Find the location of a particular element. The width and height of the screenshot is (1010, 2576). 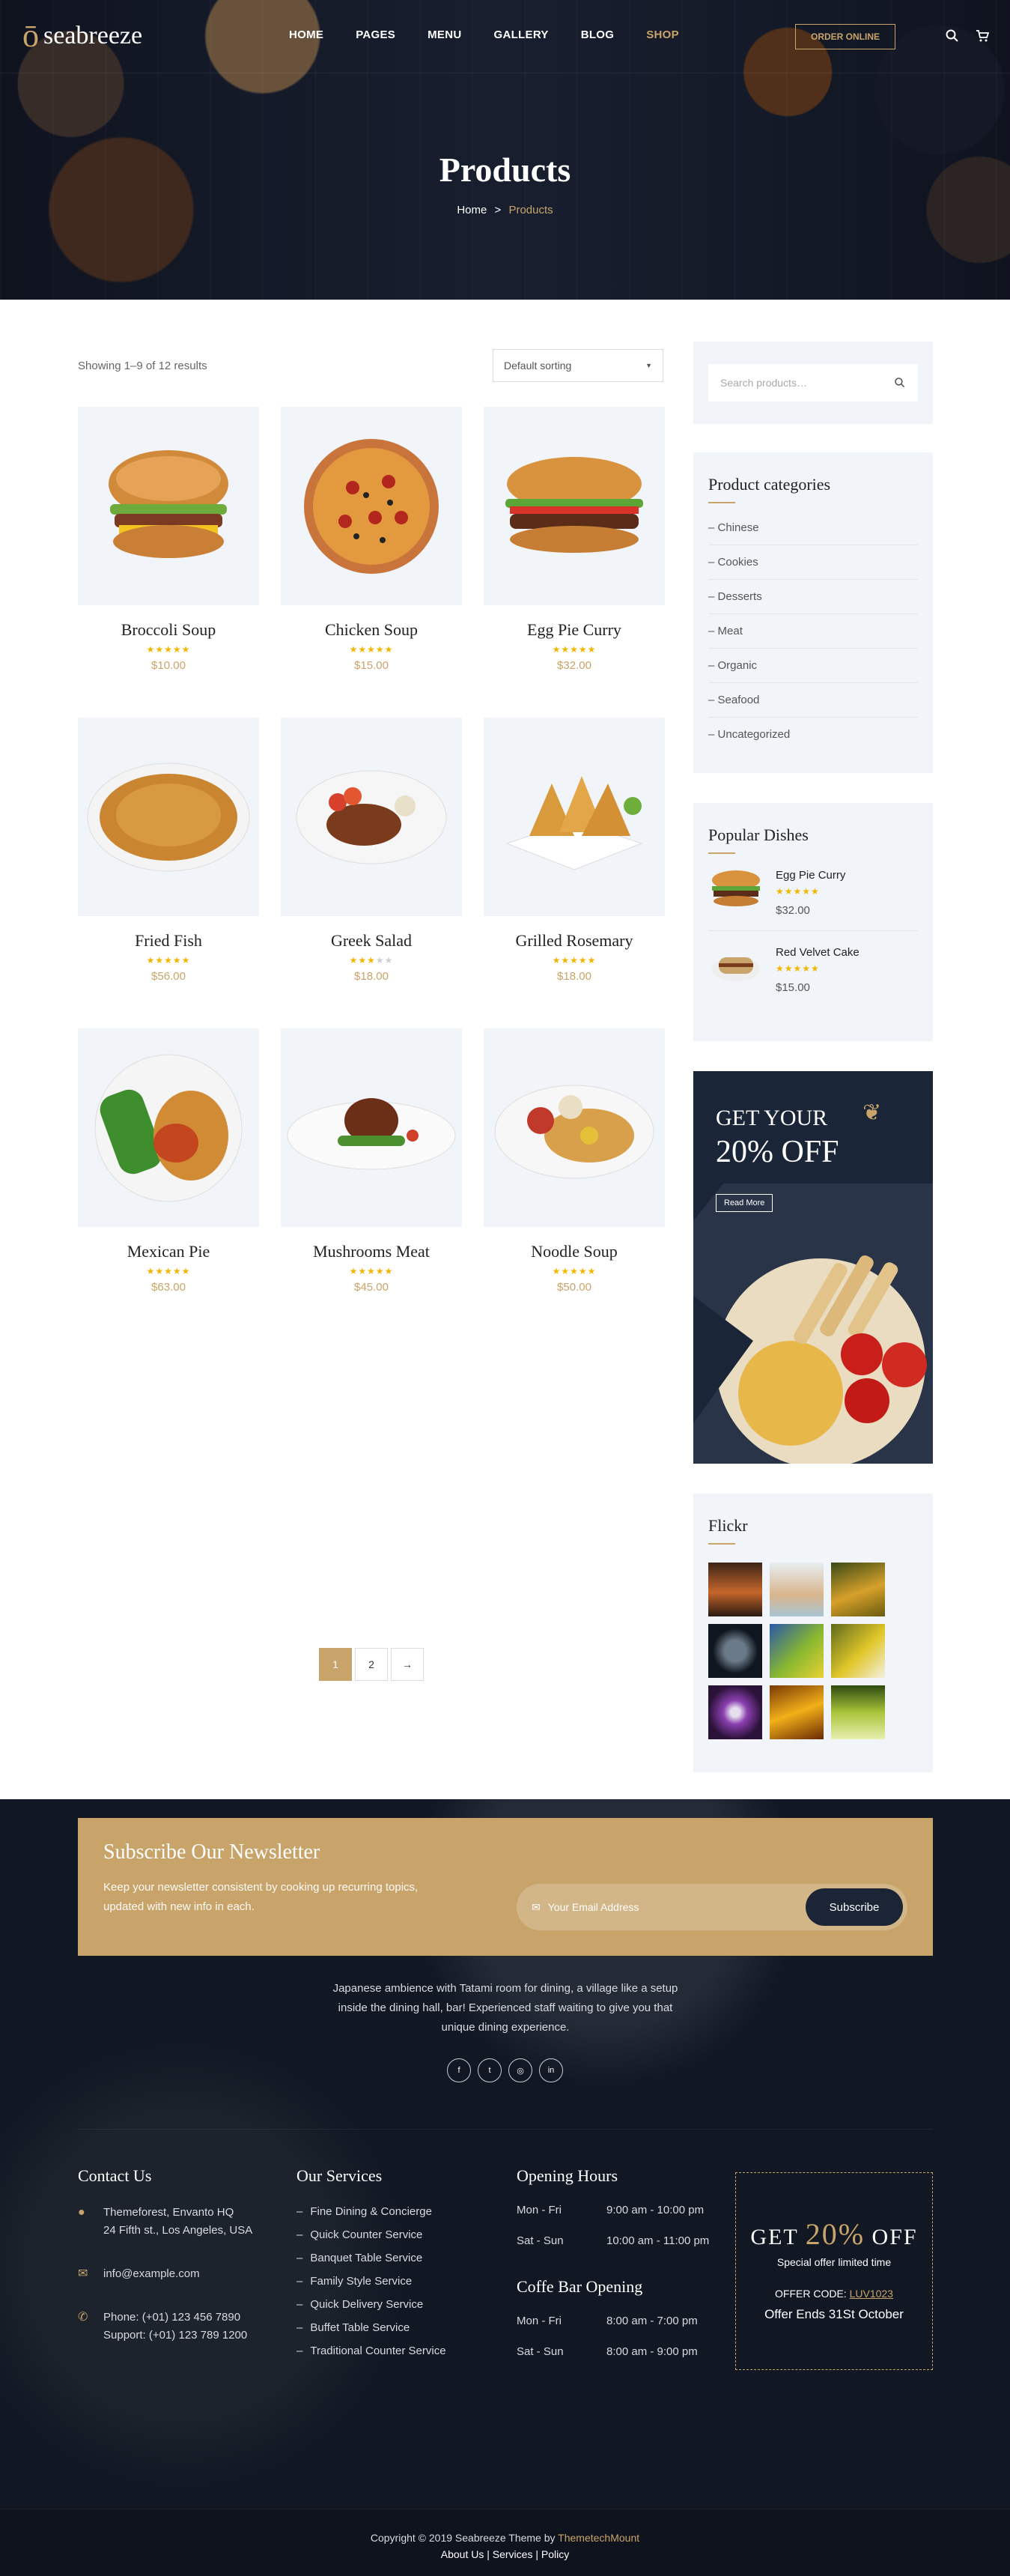

about-us-link: About Us is located at coordinates (462, 2554).